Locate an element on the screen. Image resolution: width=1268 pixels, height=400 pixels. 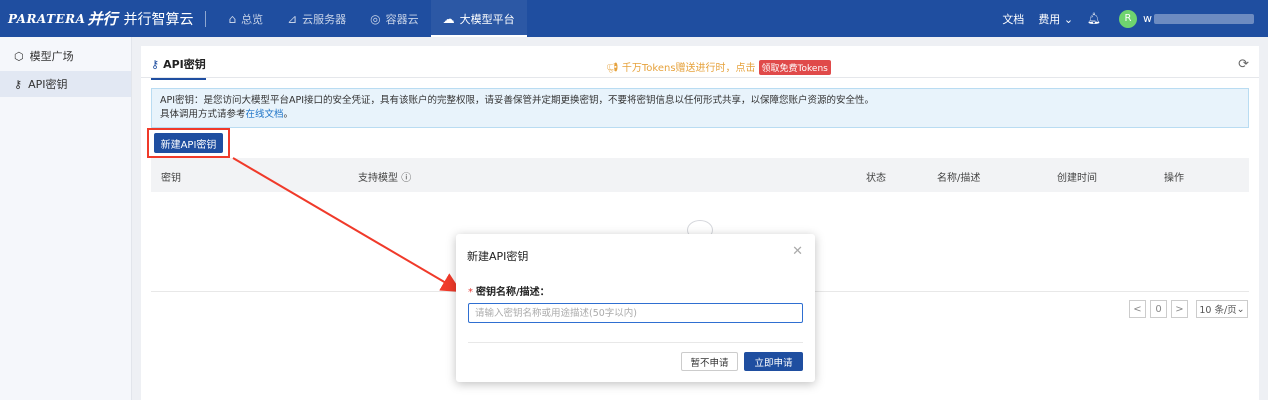
column-header-label: 支持模型 is located at coordinates (378, 178).